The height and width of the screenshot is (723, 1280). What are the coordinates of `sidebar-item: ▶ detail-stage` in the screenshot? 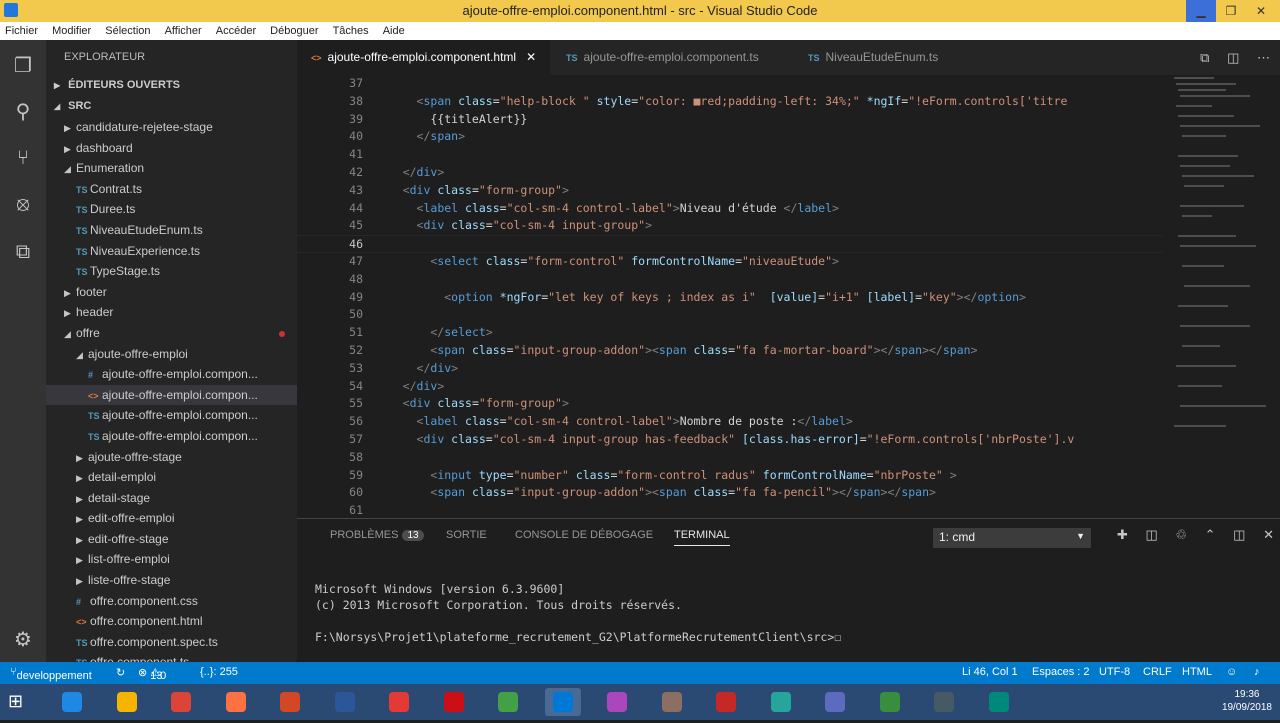 It's located at (171, 498).